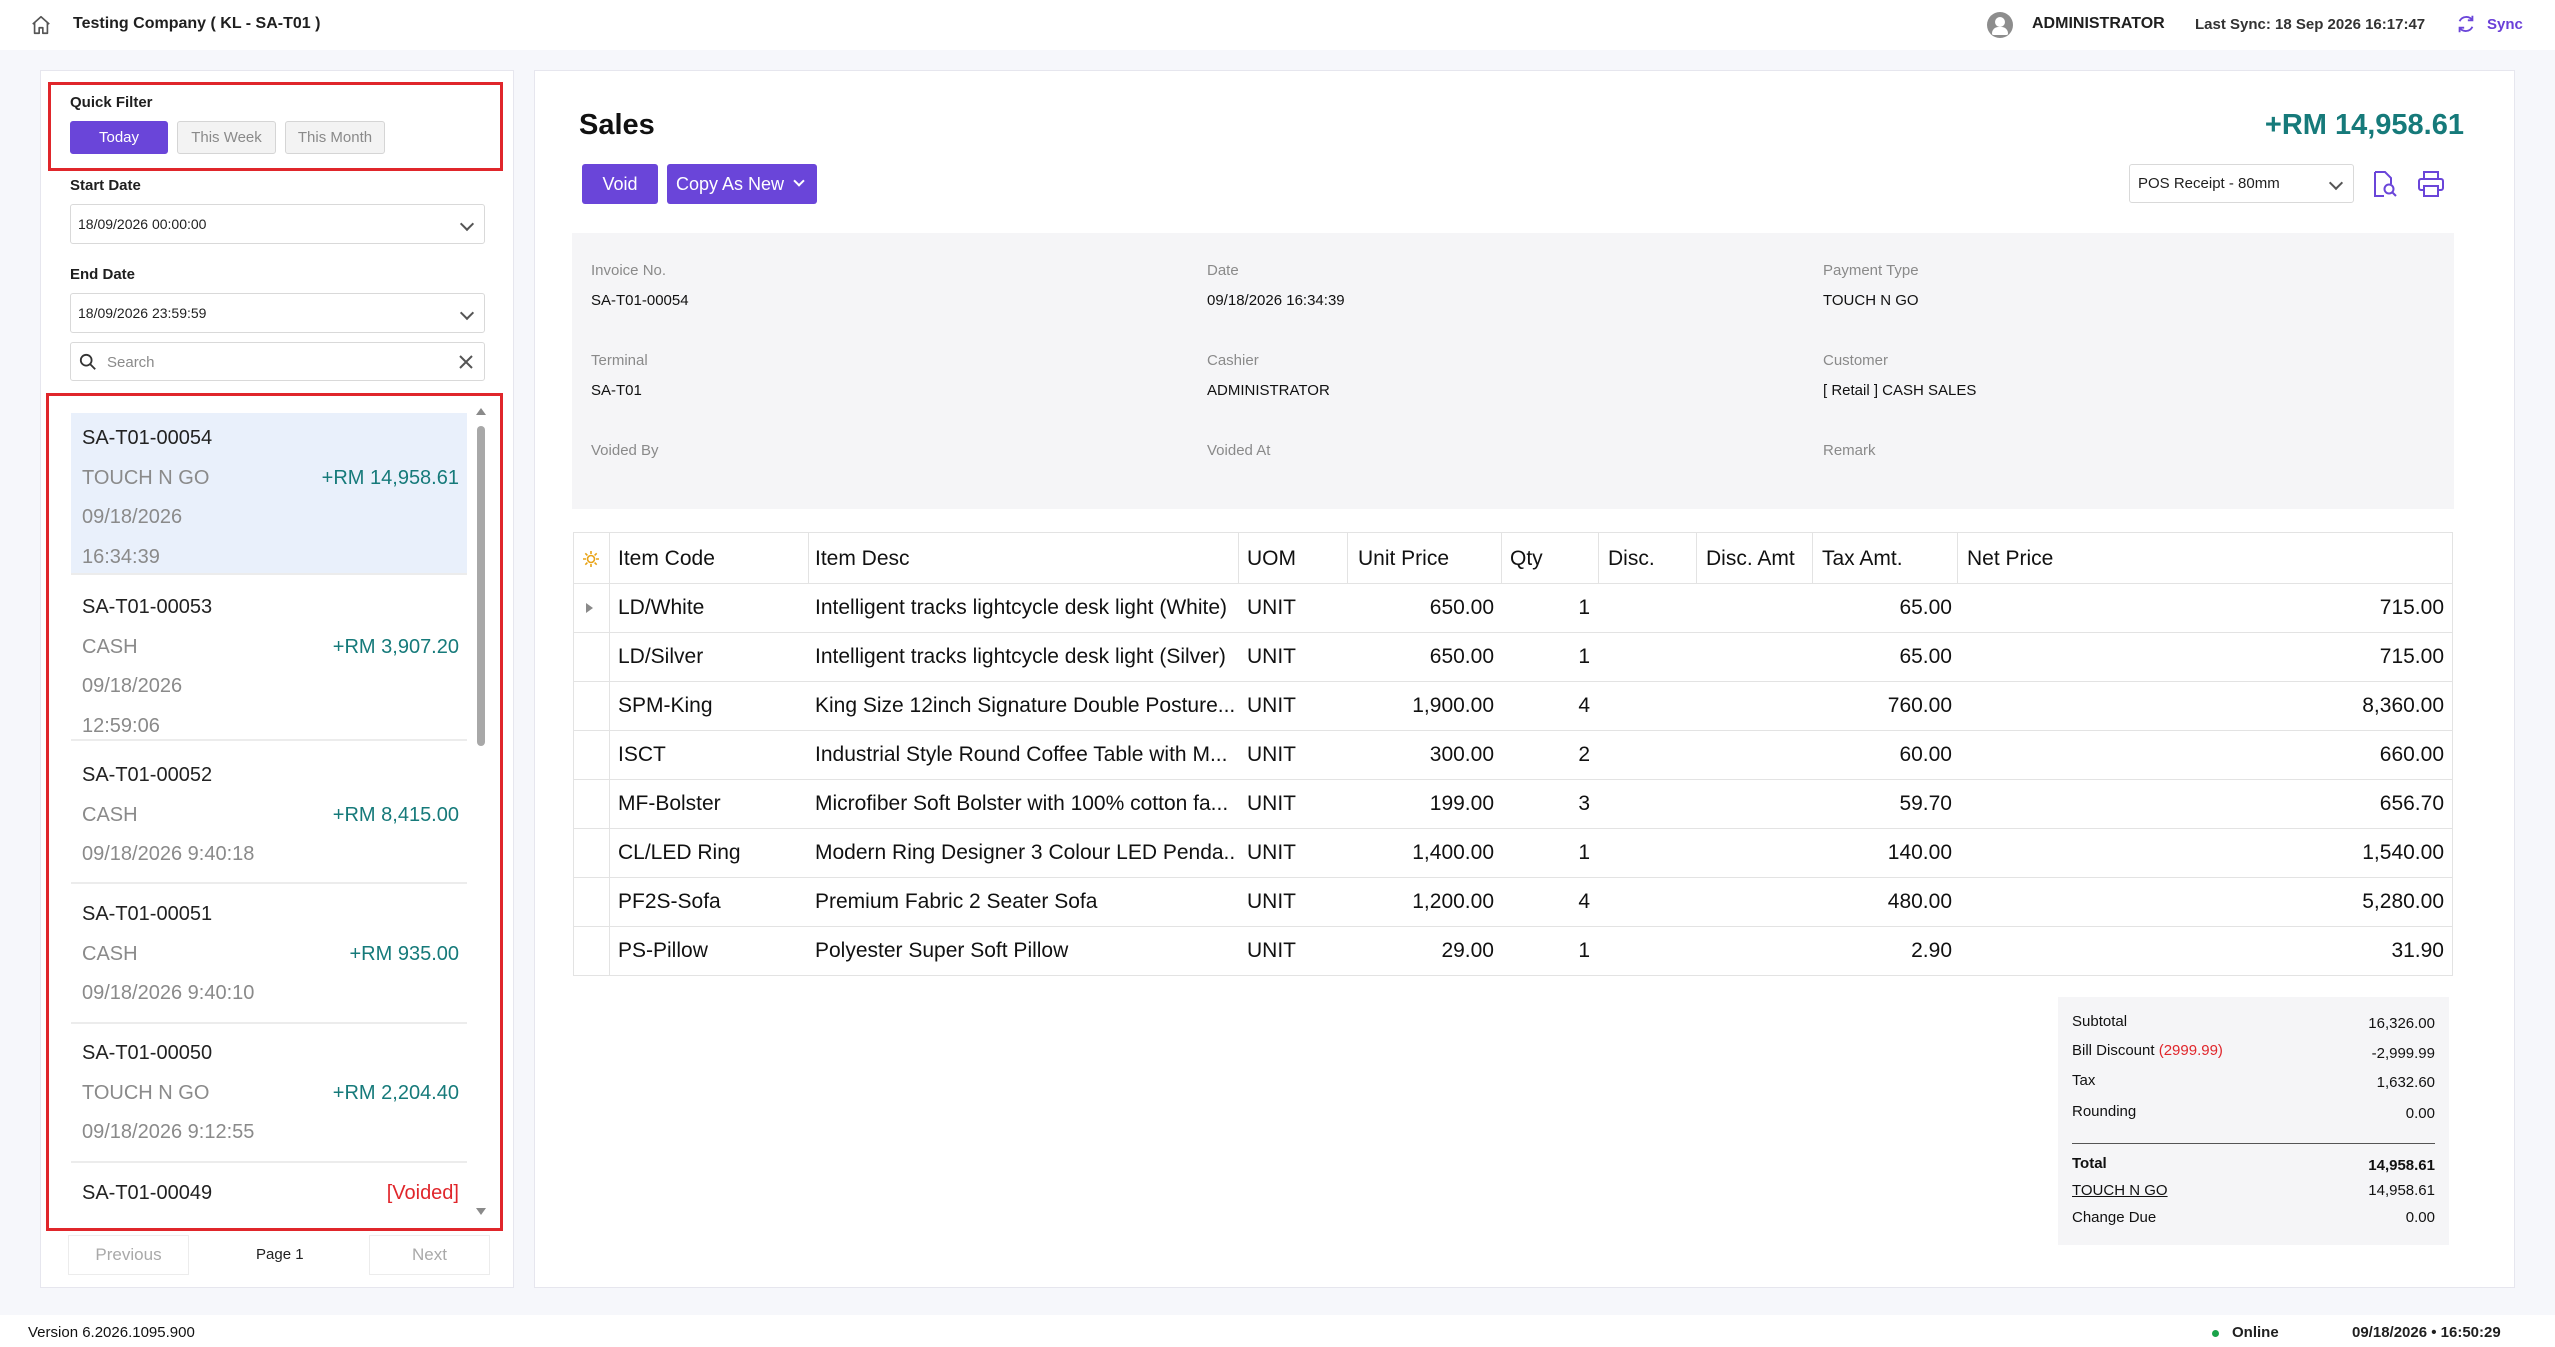 Image resolution: width=2555 pixels, height=1347 pixels. I want to click on user-name: ADMINISTRATOR, so click(2098, 24).